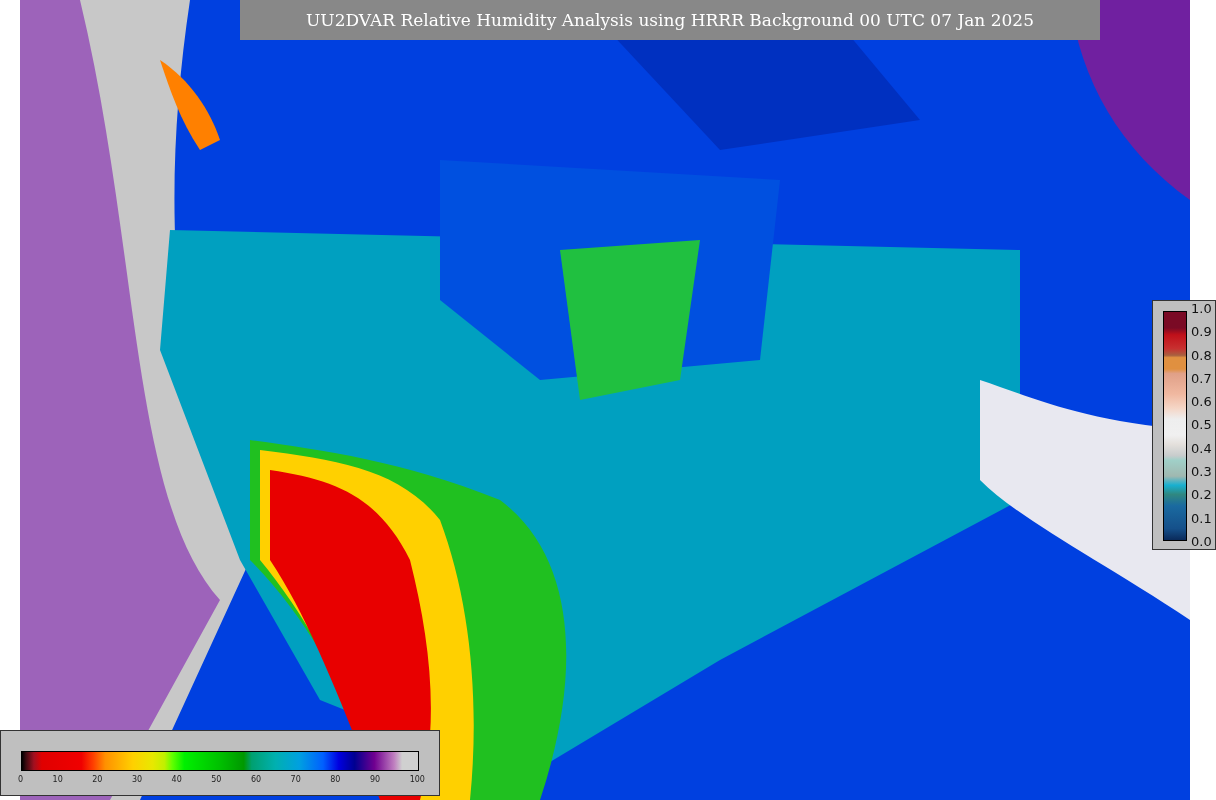 The width and height of the screenshot is (1216, 800). Describe the element at coordinates (137, 779) in the screenshot. I see `colorbar-tick-label: 30` at that location.